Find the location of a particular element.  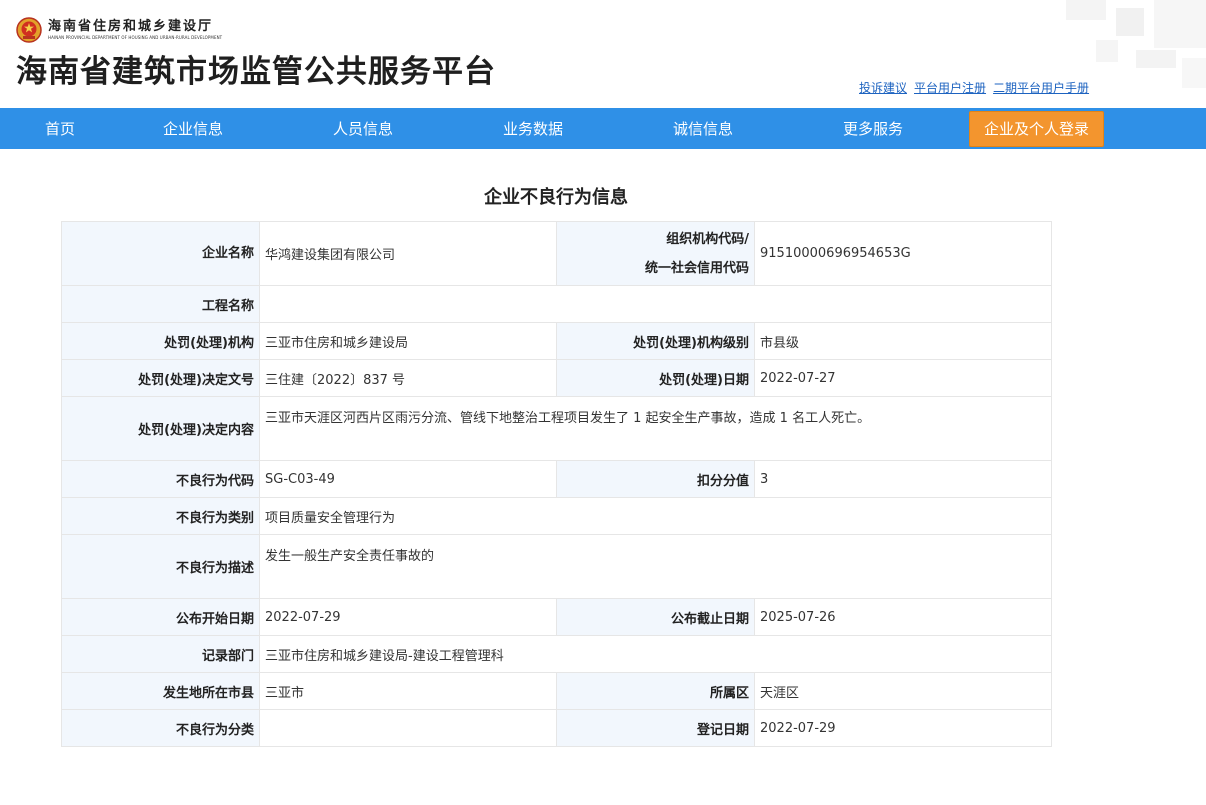

penalty-date-value: 2022-07-27 is located at coordinates (903, 378).